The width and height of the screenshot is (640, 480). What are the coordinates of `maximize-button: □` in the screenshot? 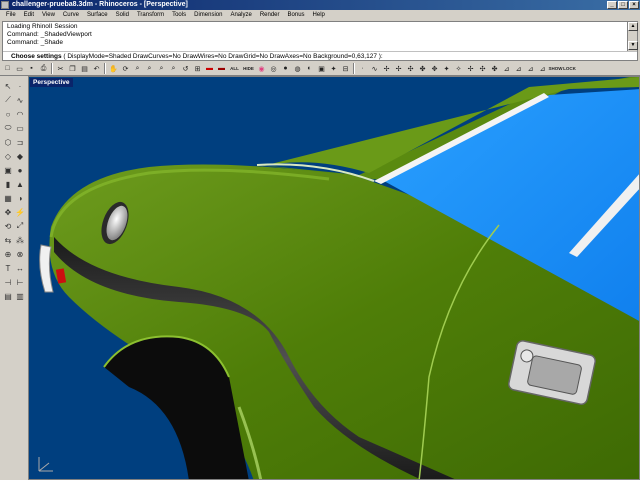 It's located at (623, 5).